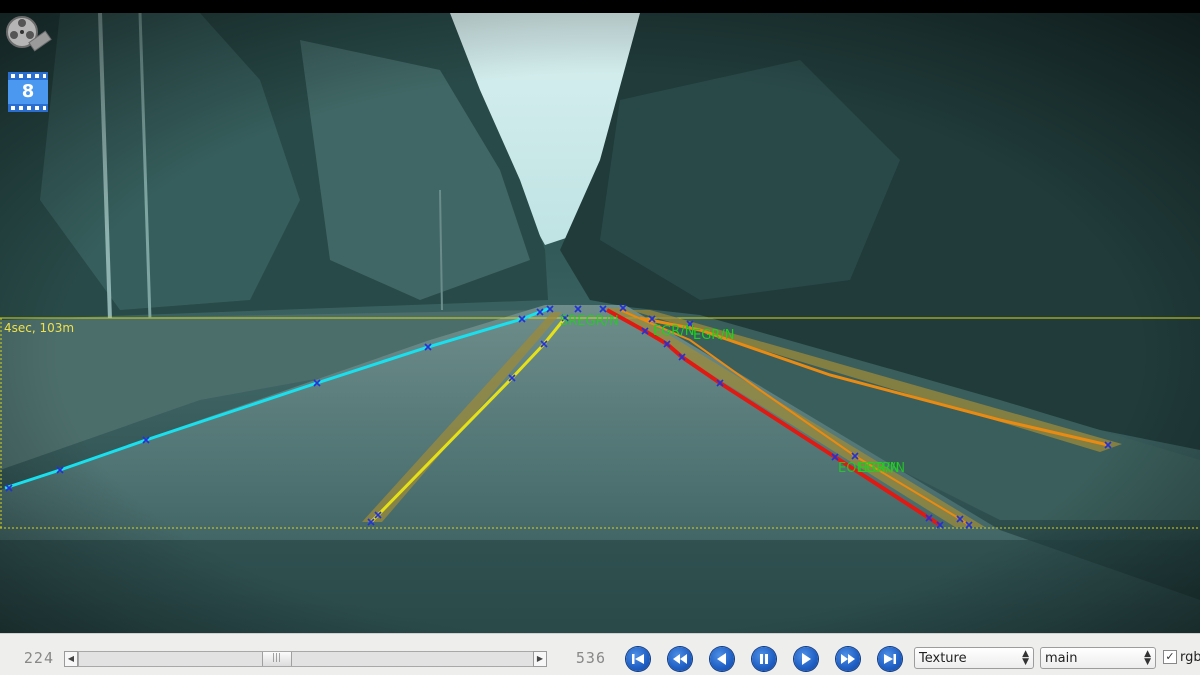 This screenshot has height=675, width=1200. I want to click on layer-value: main, so click(1061, 658).